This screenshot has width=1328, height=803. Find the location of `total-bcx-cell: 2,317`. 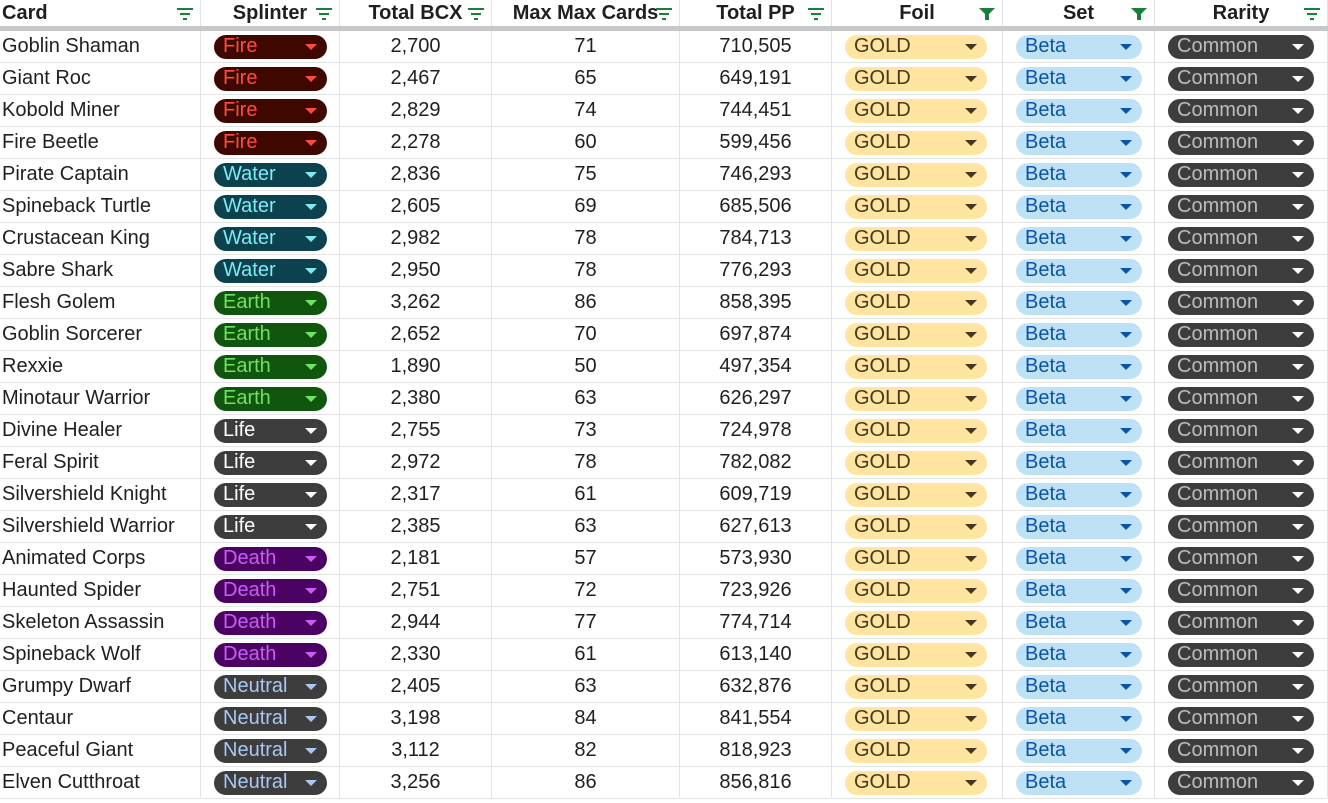

total-bcx-cell: 2,317 is located at coordinates (416, 494).